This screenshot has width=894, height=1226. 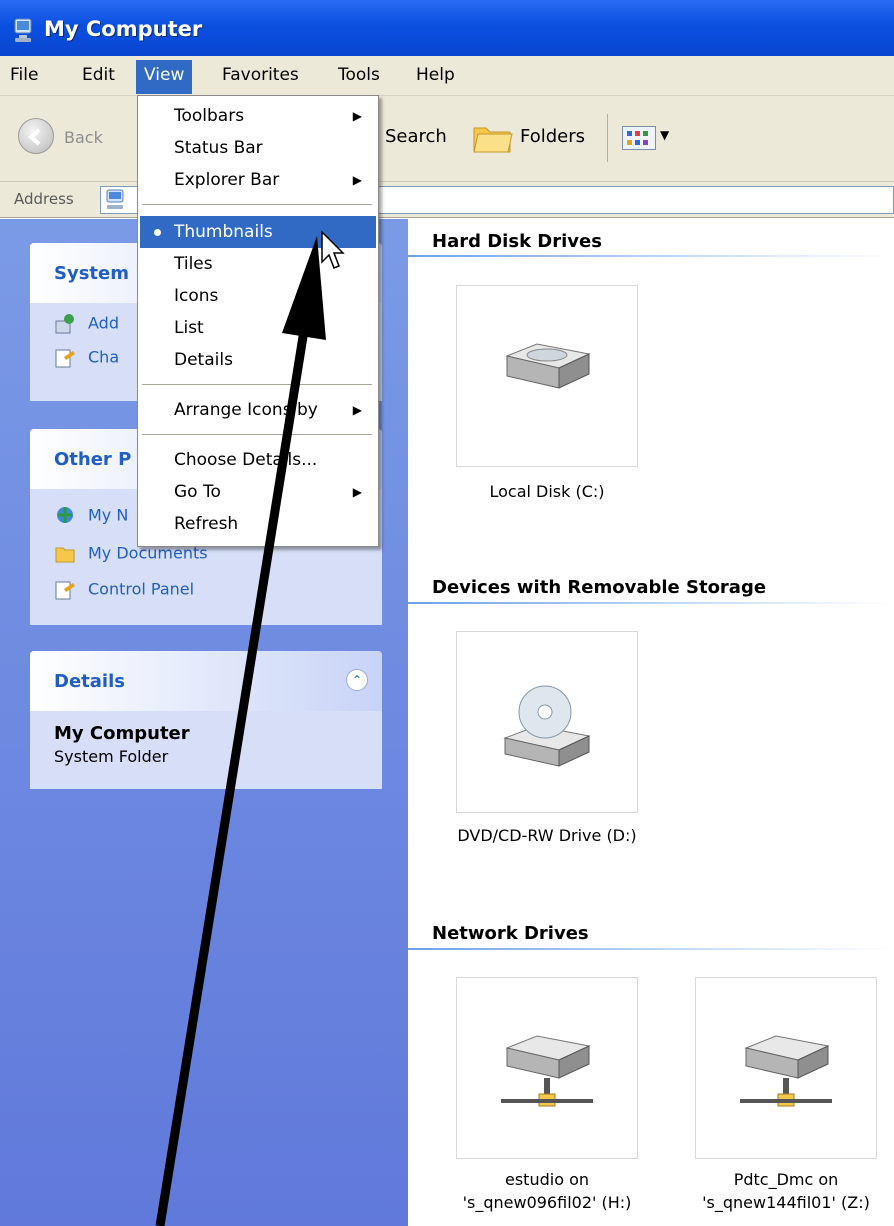 What do you see at coordinates (98, 75) in the screenshot?
I see `menu-edit: Edit` at bounding box center [98, 75].